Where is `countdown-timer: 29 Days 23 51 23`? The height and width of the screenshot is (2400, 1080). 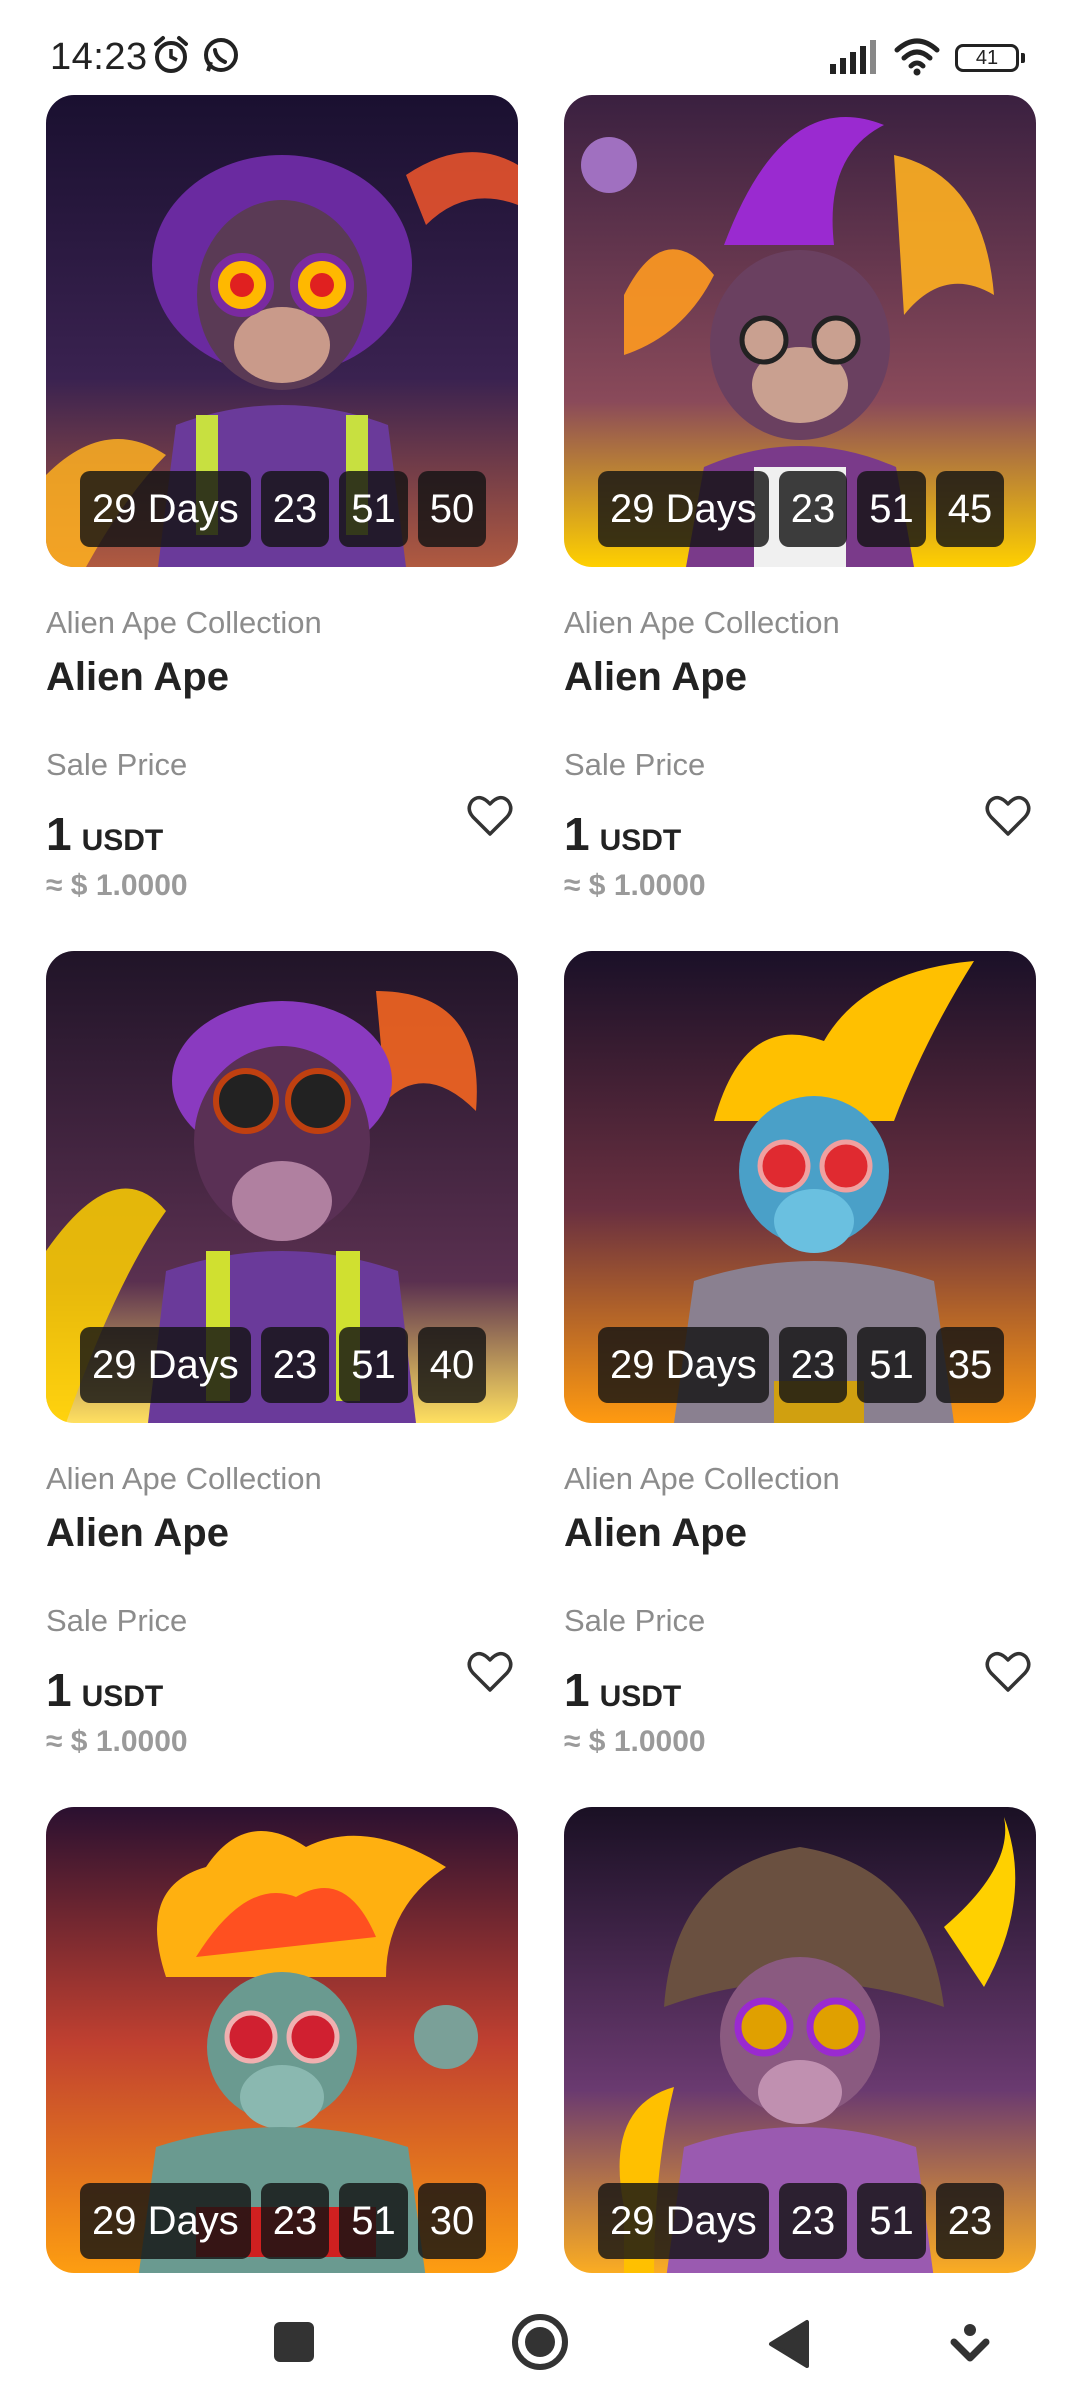 countdown-timer: 29 Days 23 51 23 is located at coordinates (801, 2221).